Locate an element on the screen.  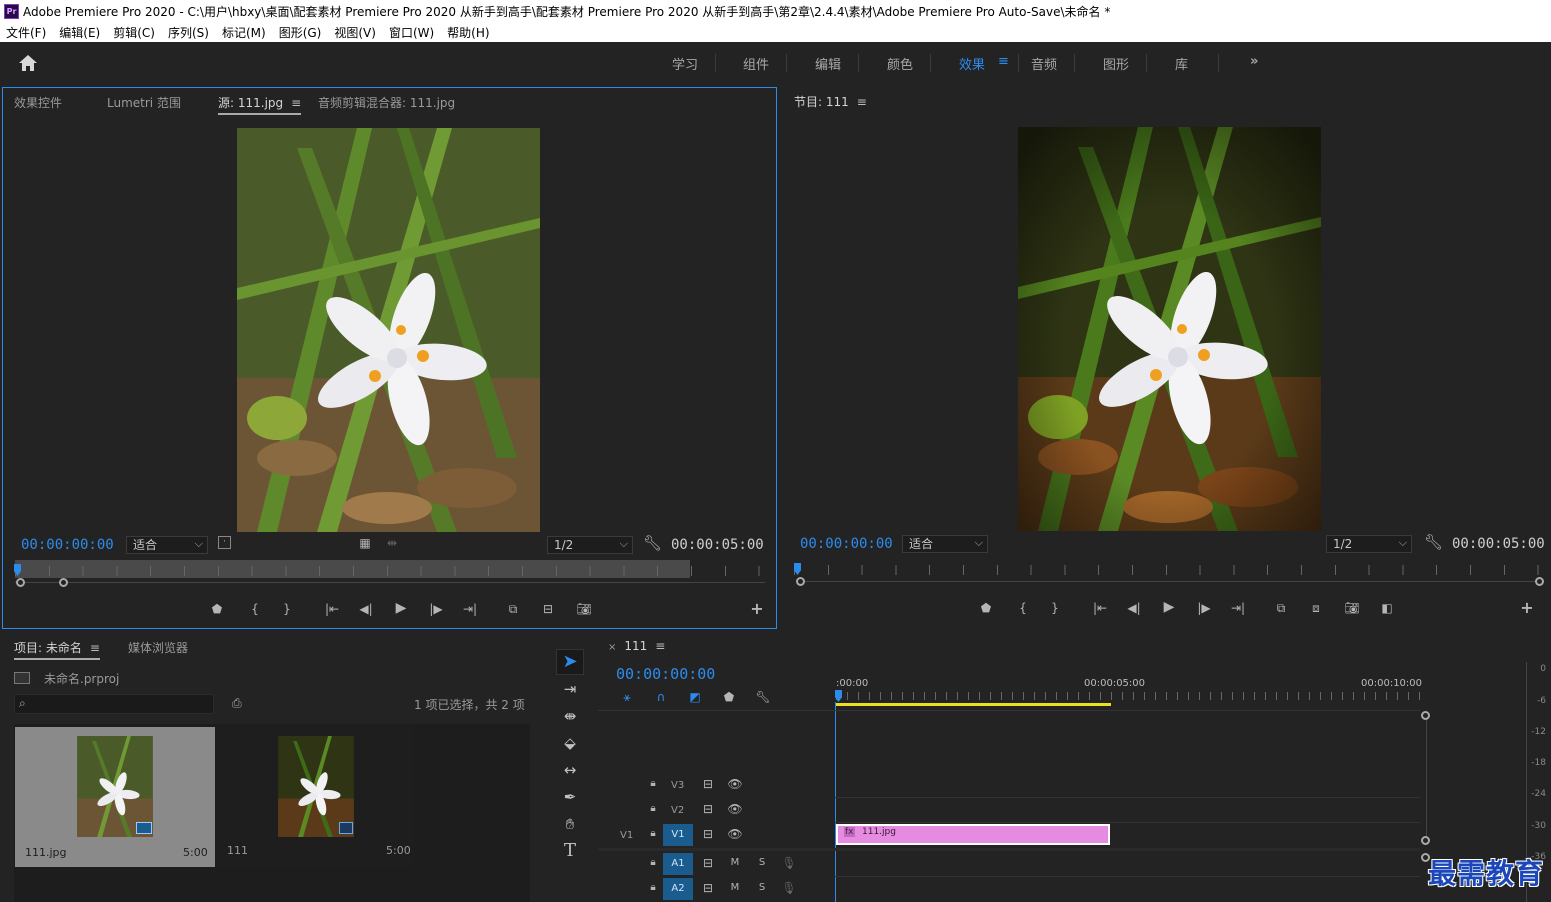
play-icon: ▶ is located at coordinates (1169, 607).